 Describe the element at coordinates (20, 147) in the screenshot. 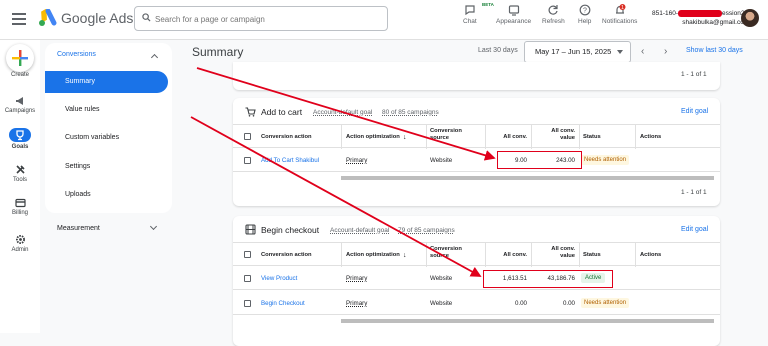

I see `rail-label-goals: Goals` at that location.